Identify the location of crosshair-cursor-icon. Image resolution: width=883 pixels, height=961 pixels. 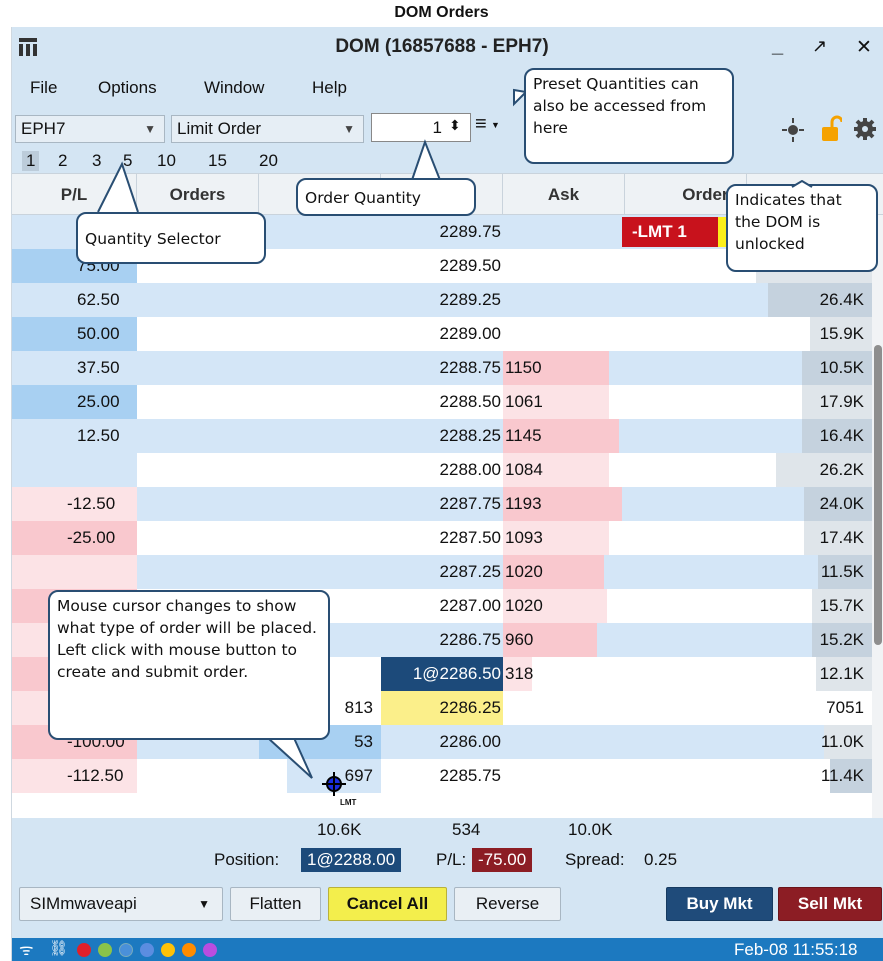
(334, 784).